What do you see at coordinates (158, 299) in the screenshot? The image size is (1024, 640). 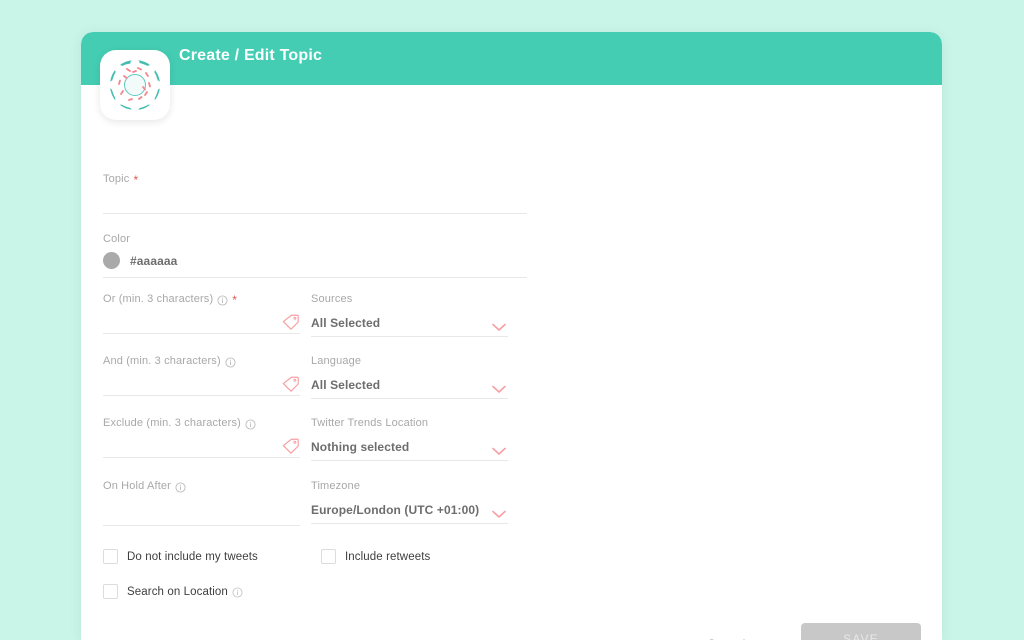 I see `or-keywords-label-text: Or (min. 3 characters)` at bounding box center [158, 299].